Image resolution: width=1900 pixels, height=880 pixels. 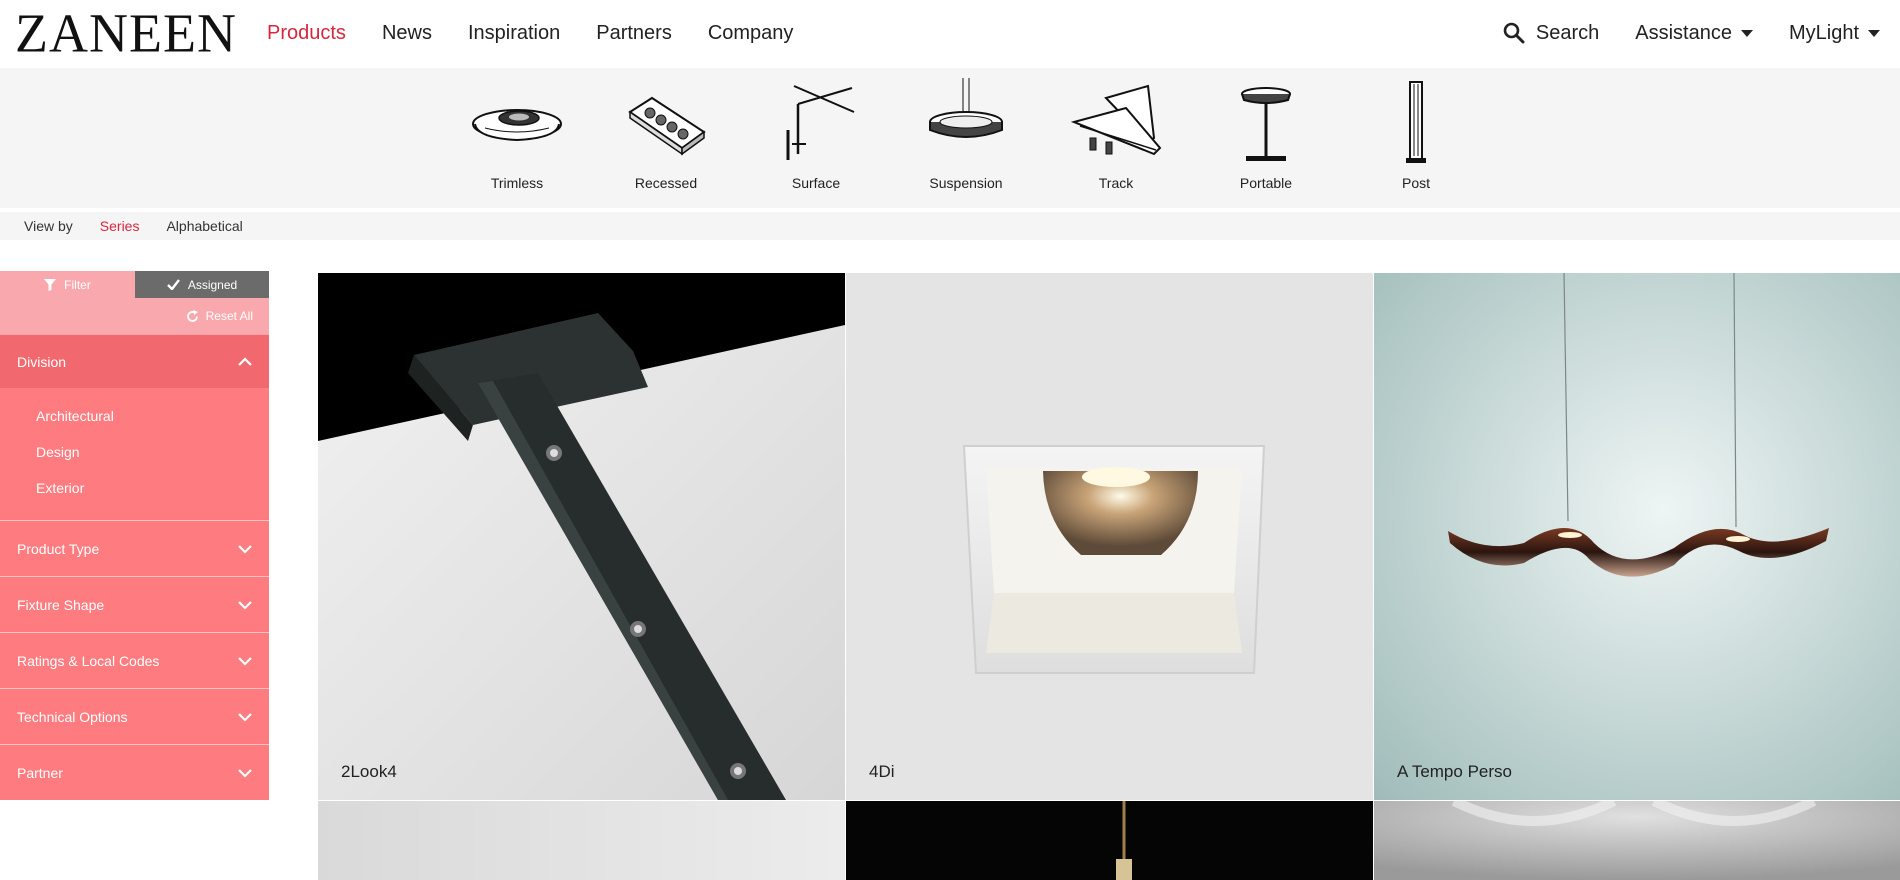 I want to click on filter-section-partner: Partner, so click(x=134, y=772).